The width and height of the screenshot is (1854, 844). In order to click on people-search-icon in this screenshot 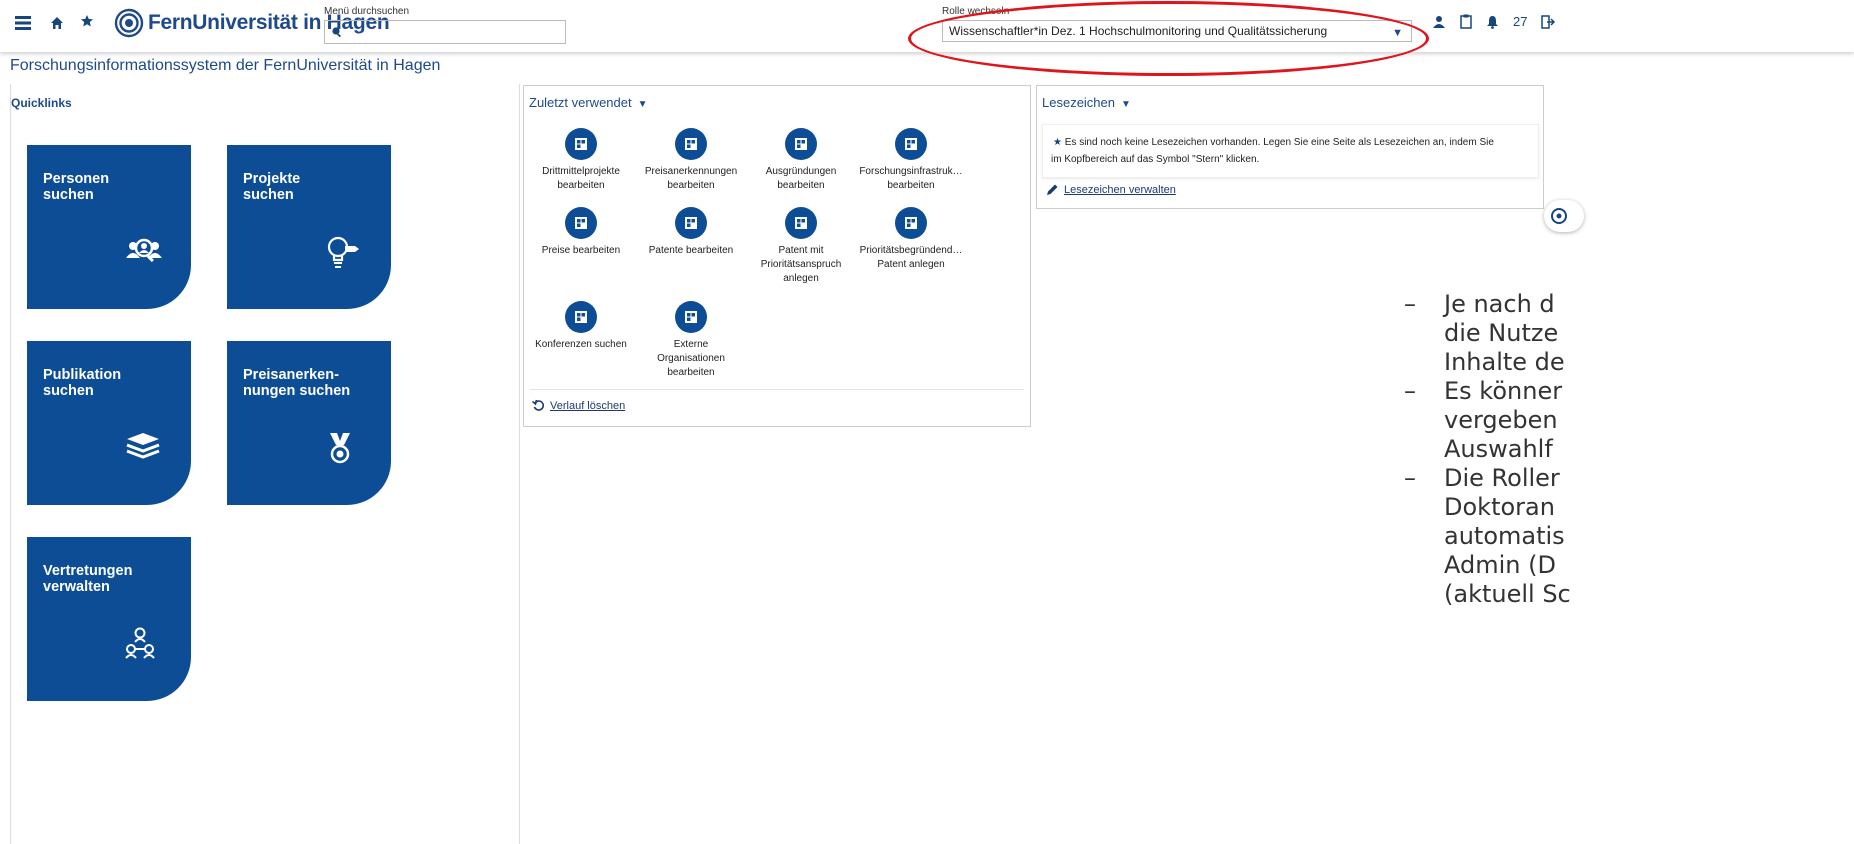, I will do `click(144, 250)`.